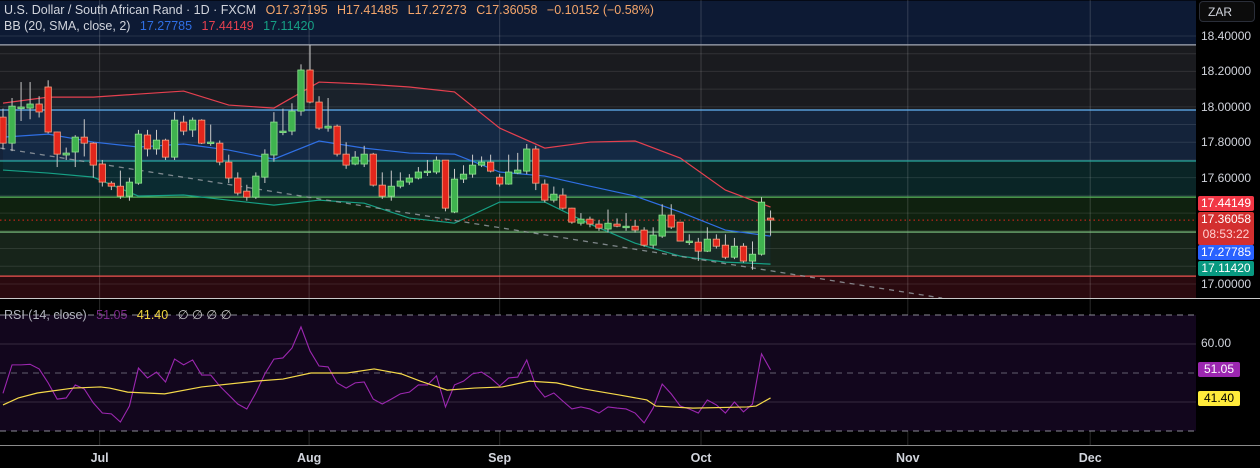 This screenshot has height=468, width=1260. I want to click on price-axis-label: 18.20000, so click(1226, 71).